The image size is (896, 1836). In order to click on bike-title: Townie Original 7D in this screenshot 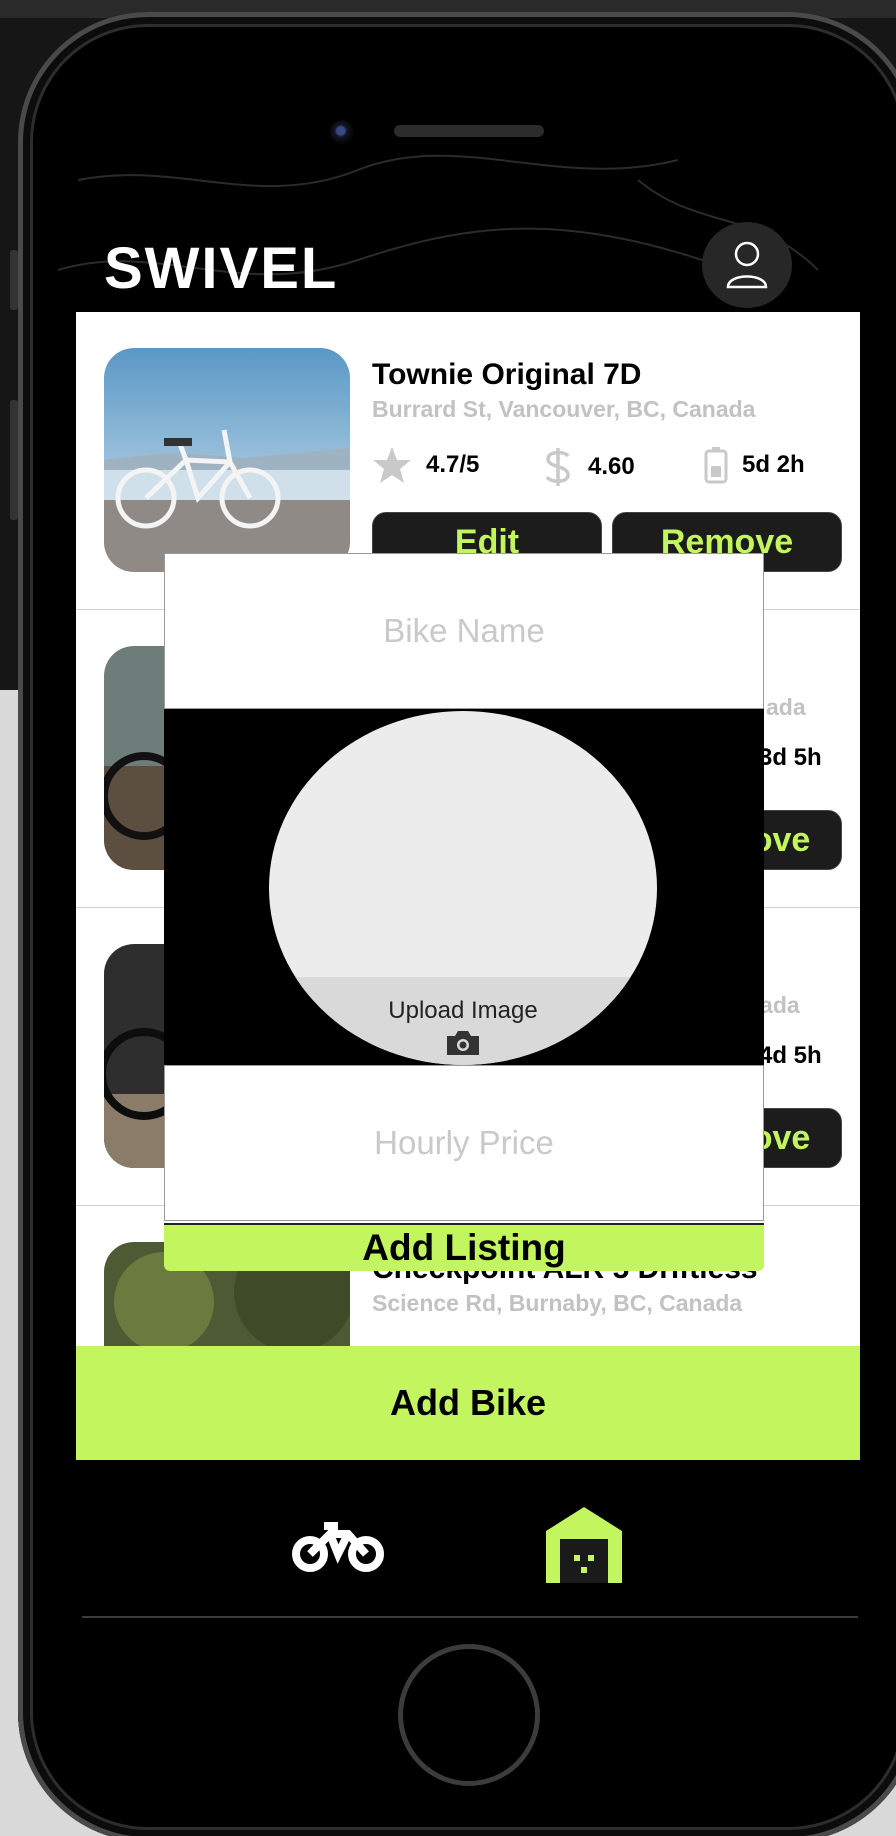, I will do `click(507, 374)`.